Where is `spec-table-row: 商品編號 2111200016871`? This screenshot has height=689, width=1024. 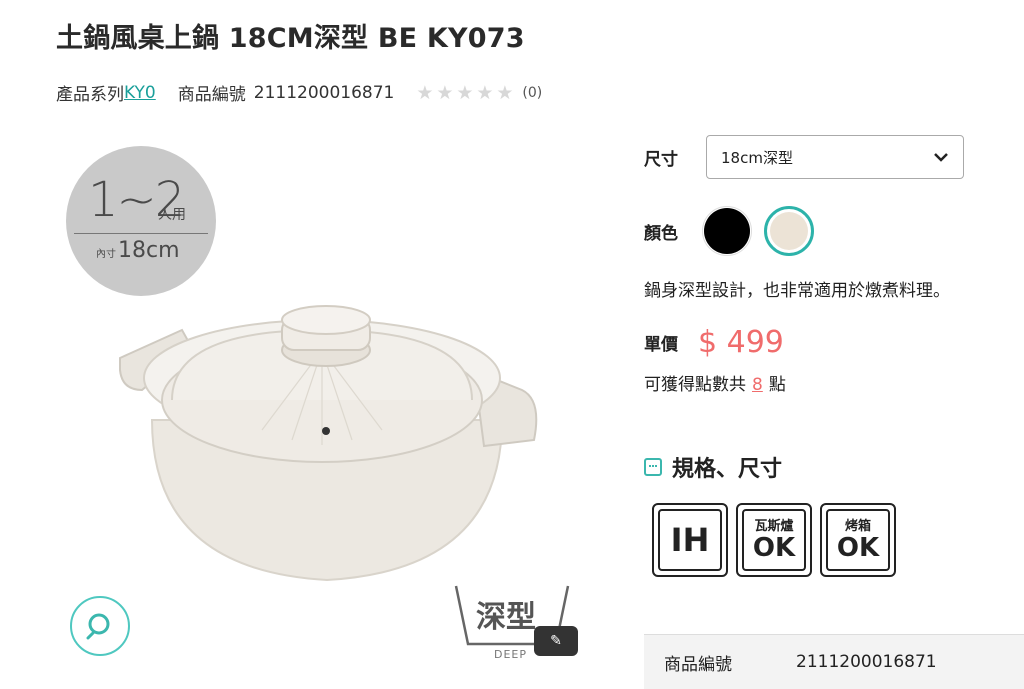
spec-table-row: 商品編號 2111200016871 is located at coordinates (834, 661).